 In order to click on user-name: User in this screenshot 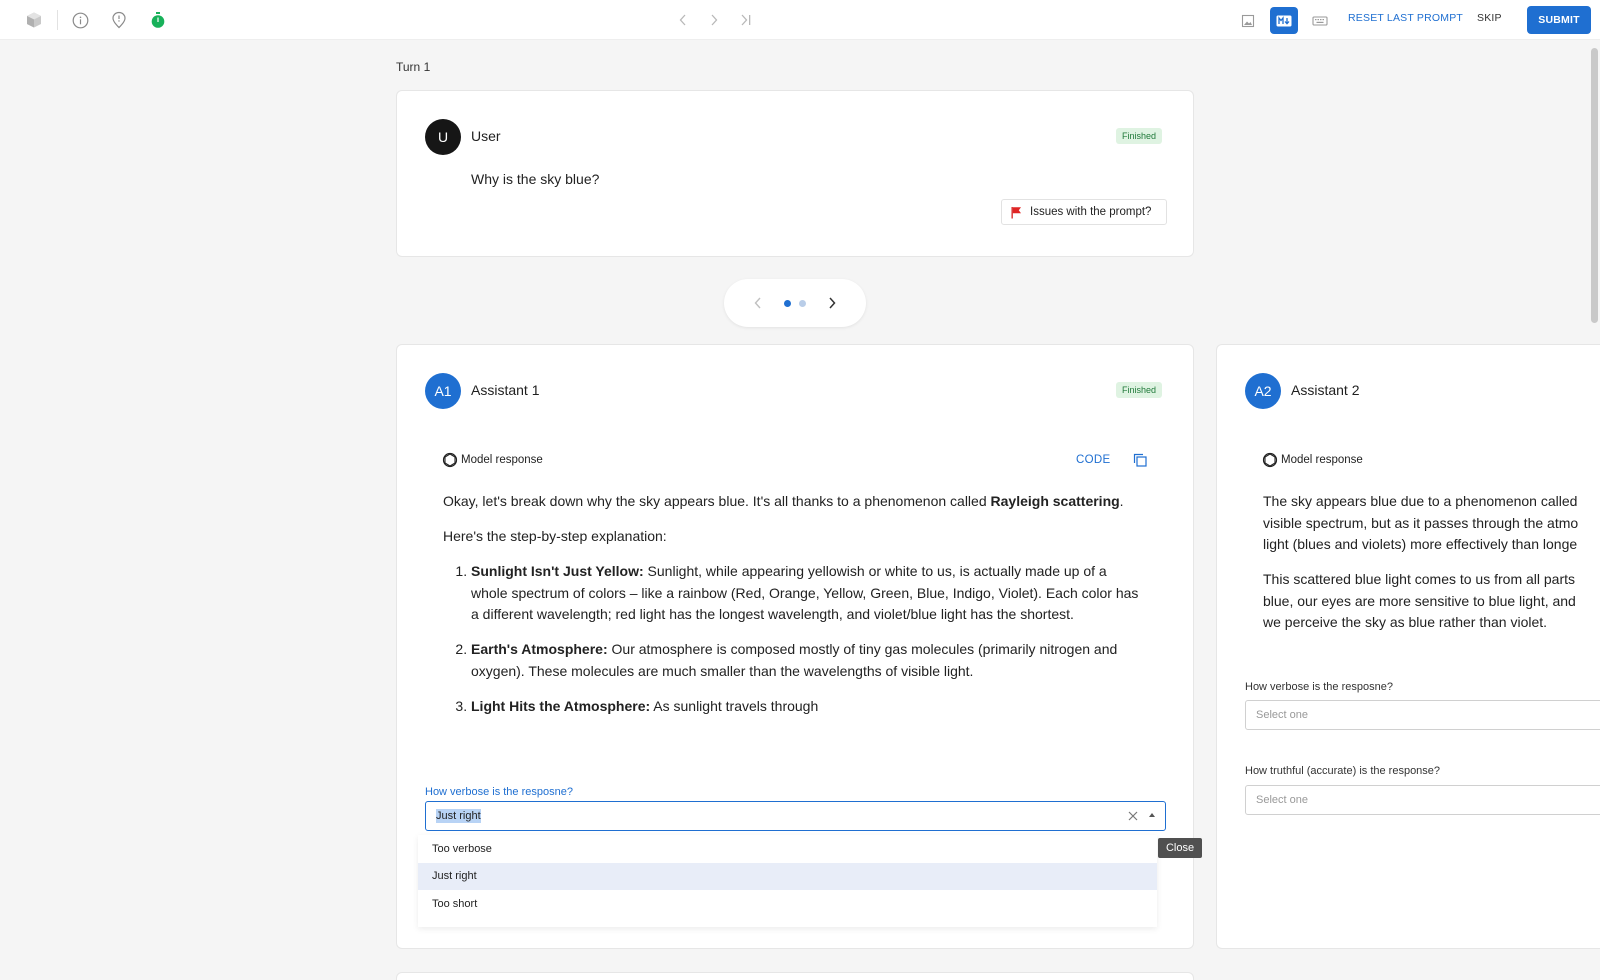, I will do `click(486, 136)`.